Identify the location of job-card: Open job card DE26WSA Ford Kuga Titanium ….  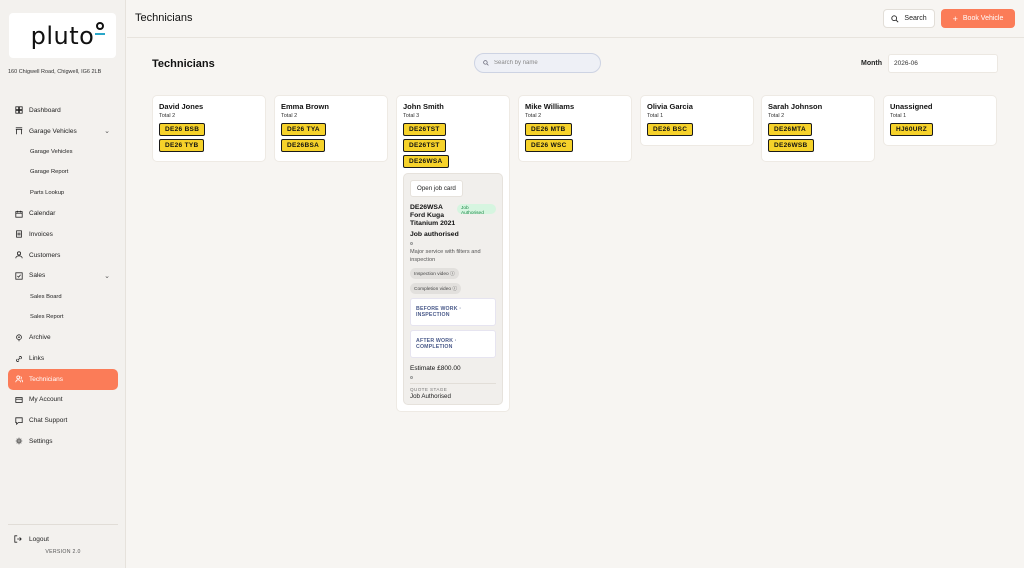
(453, 289).